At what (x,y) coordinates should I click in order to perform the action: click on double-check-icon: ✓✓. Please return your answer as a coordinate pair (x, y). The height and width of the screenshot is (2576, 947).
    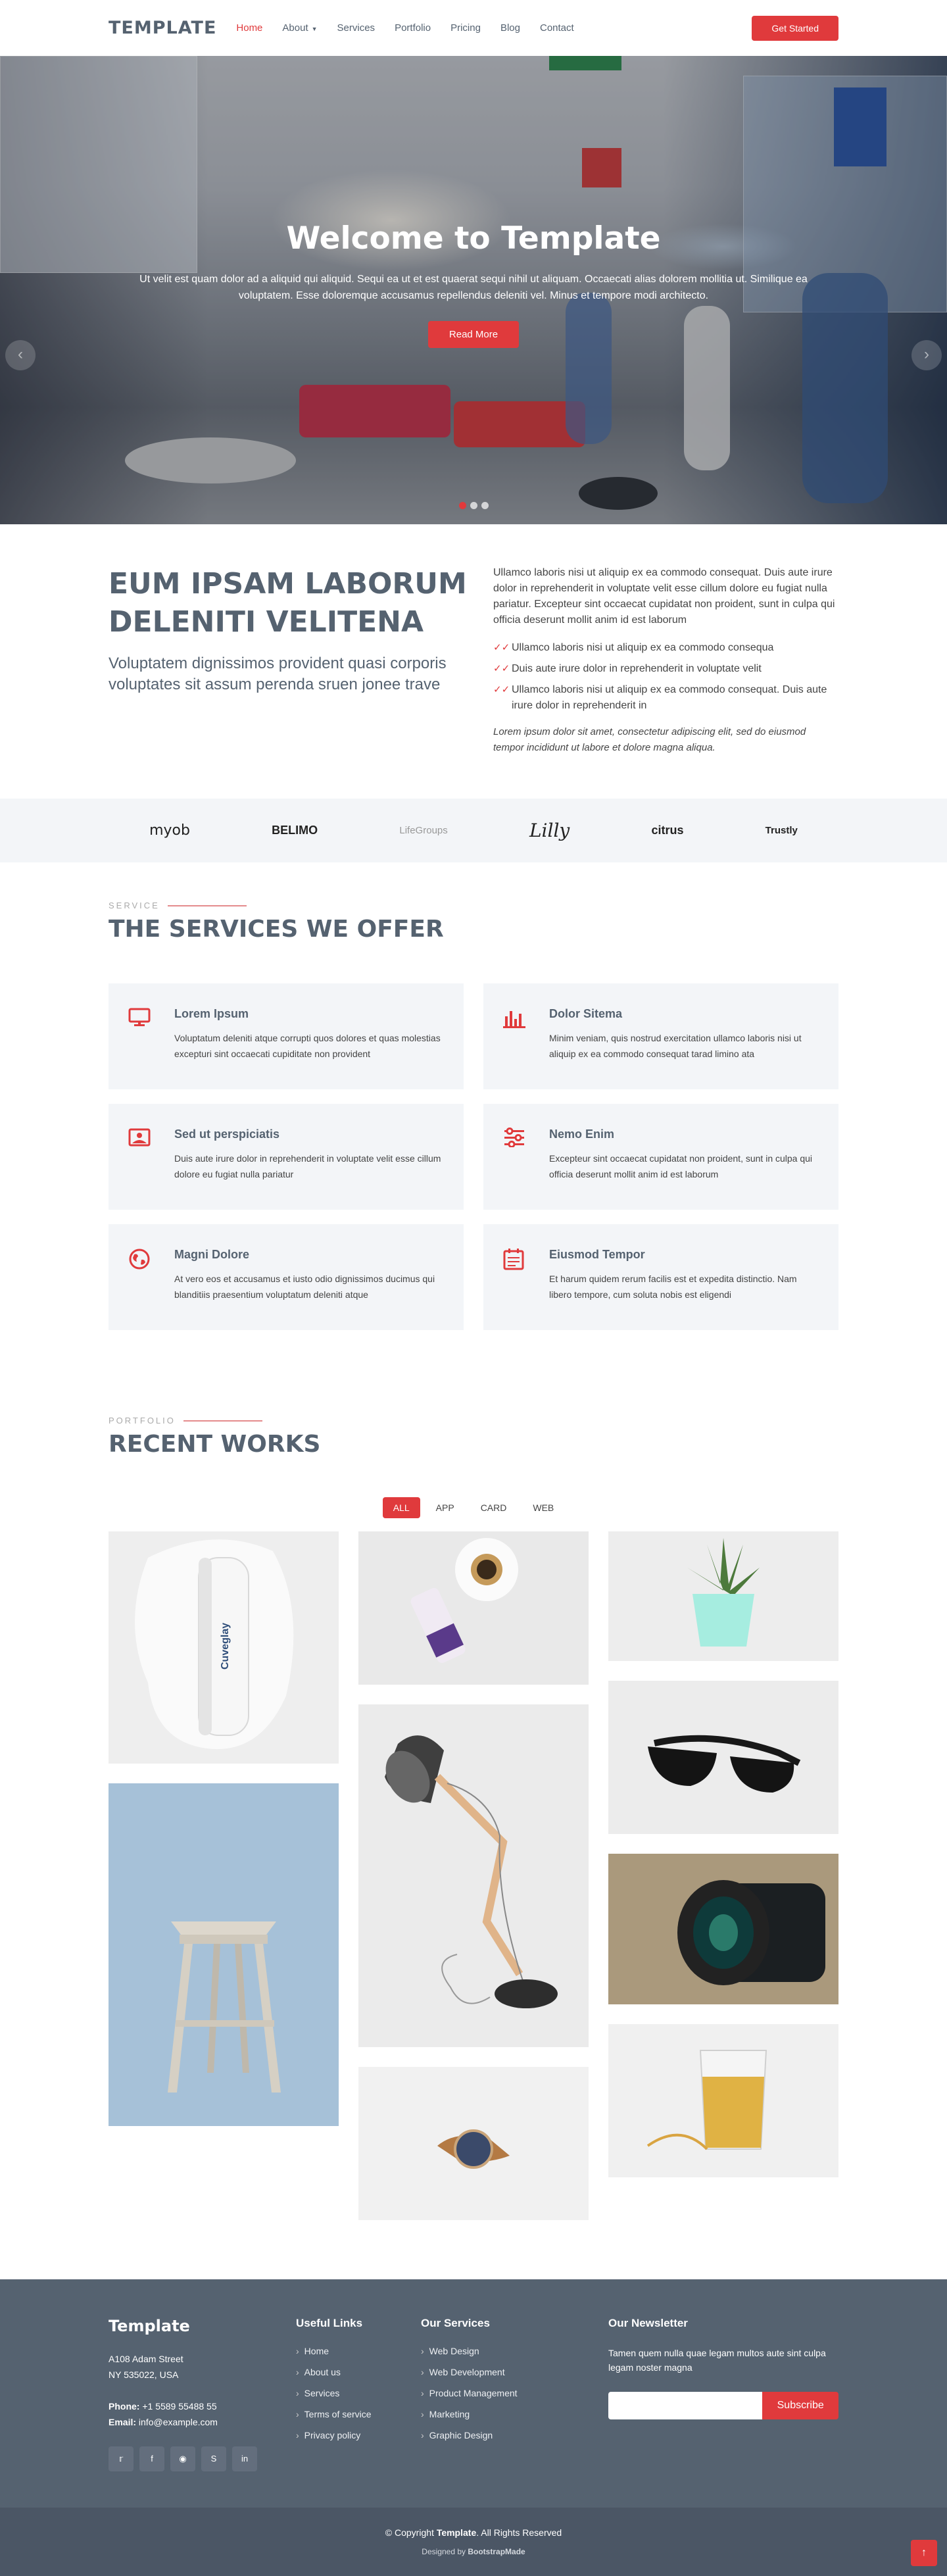
    Looking at the image, I should click on (501, 647).